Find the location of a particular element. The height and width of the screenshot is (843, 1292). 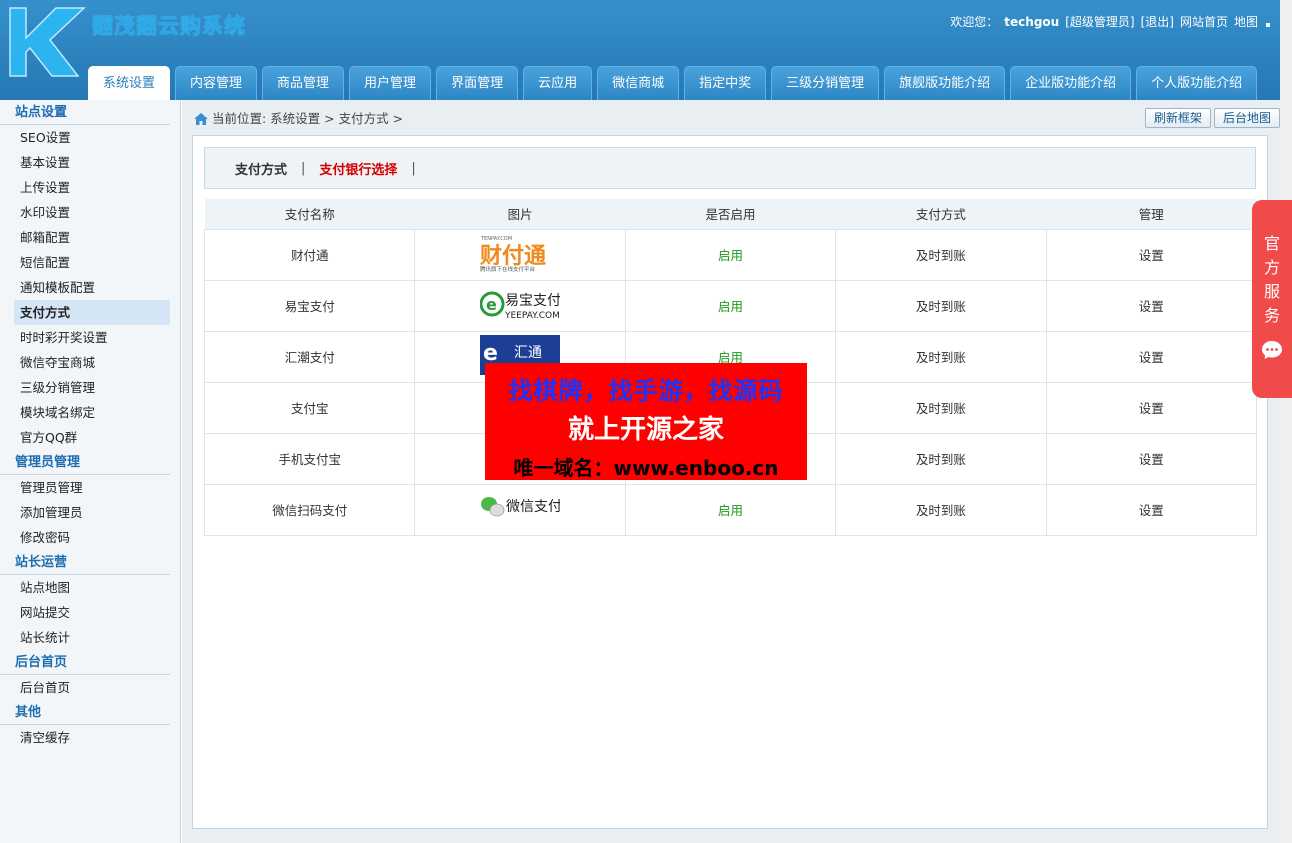

scrollbar is located at coordinates (1286, 421).